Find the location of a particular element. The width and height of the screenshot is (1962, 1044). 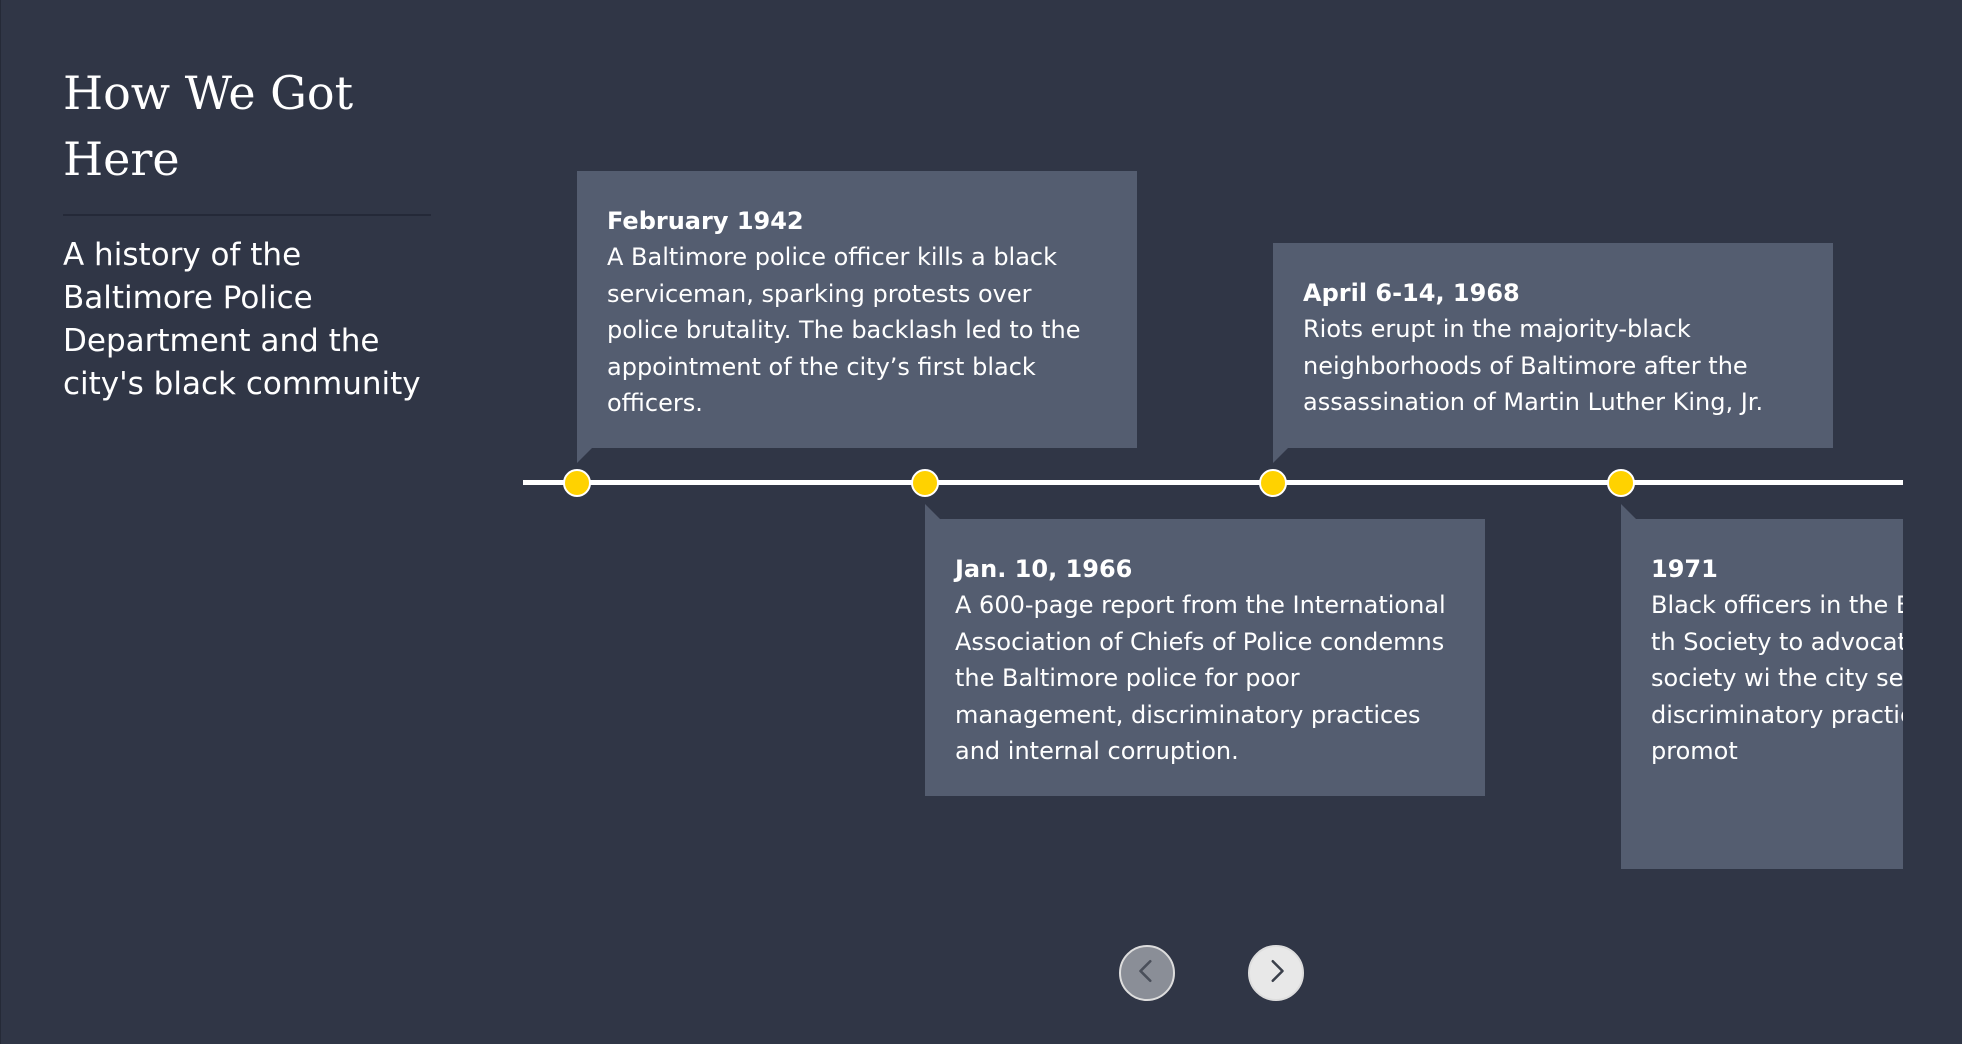

page-title: How We Got Here is located at coordinates (208, 126).